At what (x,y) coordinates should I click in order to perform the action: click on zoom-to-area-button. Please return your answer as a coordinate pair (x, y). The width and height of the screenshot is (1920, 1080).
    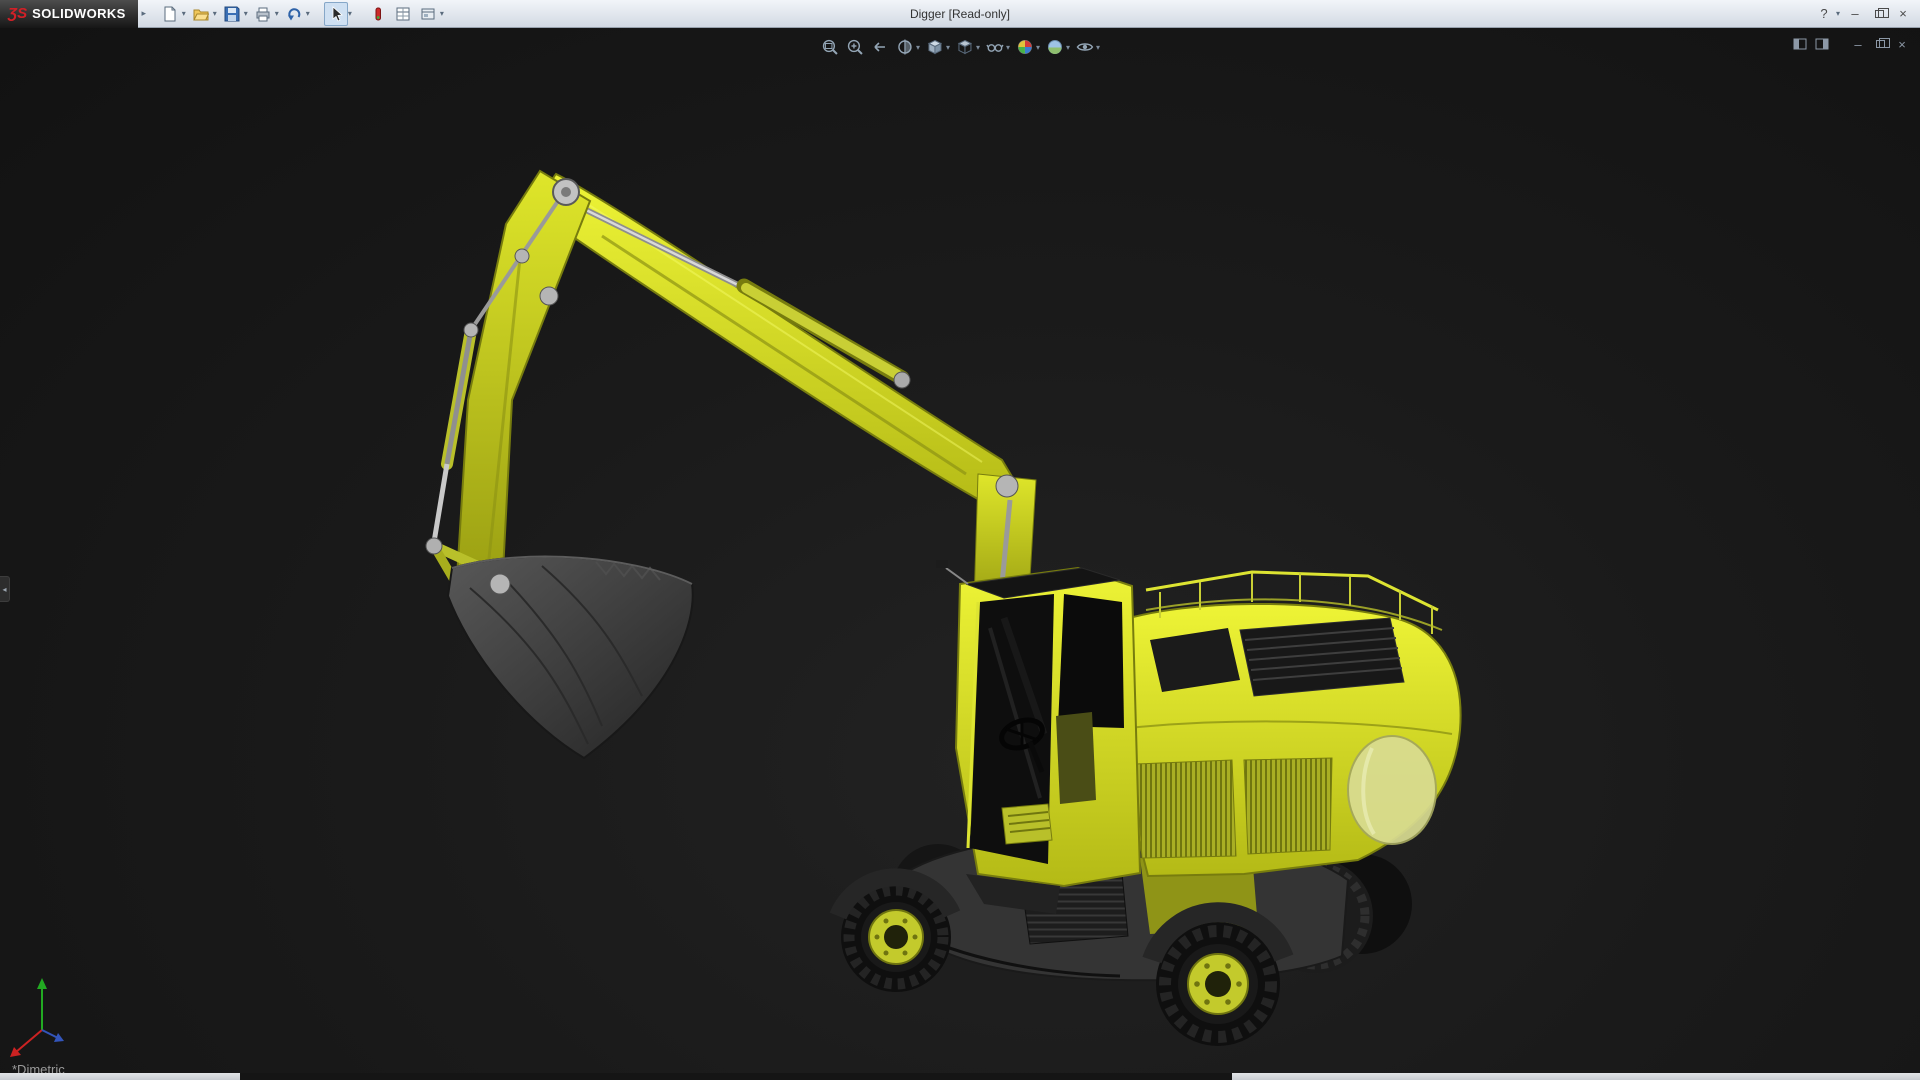
    Looking at the image, I should click on (855, 47).